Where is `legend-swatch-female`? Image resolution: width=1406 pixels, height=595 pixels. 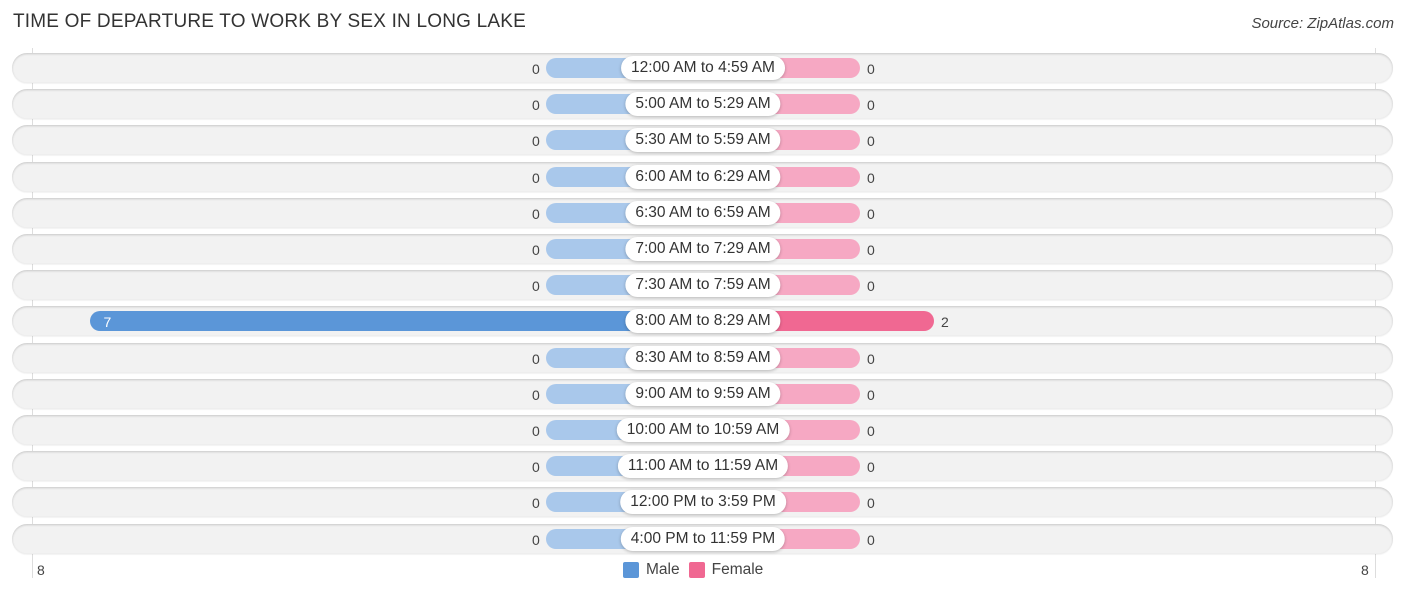 legend-swatch-female is located at coordinates (696, 570).